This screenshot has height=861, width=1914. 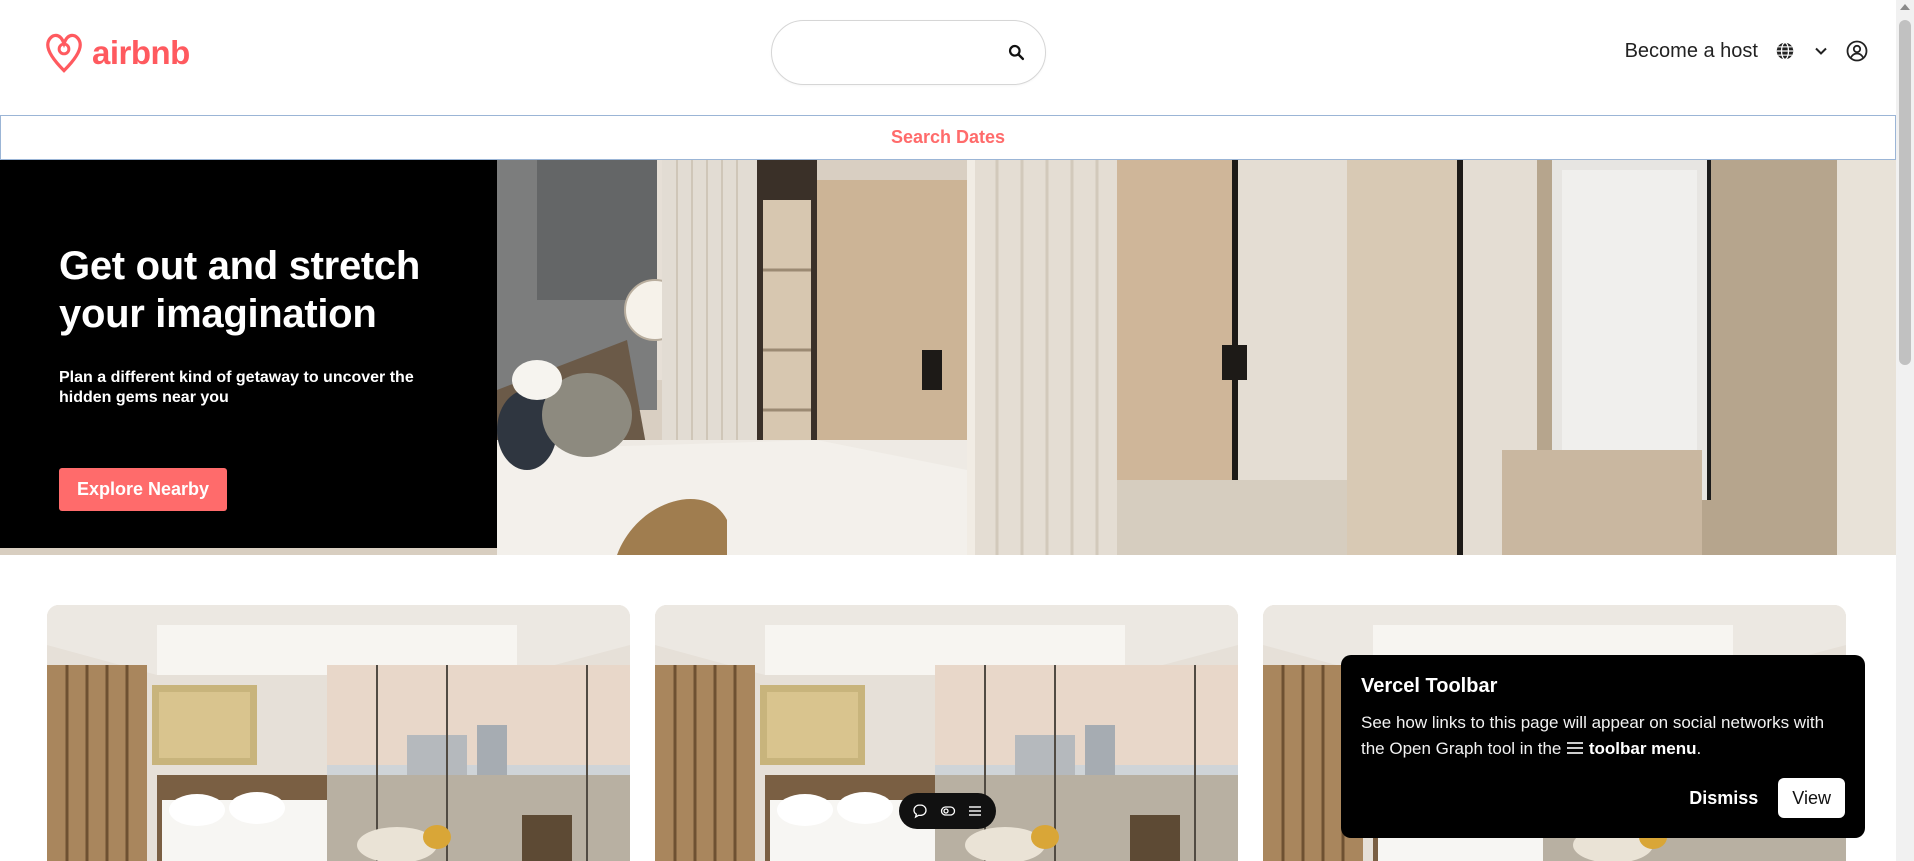 I want to click on view-button: View, so click(x=1811, y=798).